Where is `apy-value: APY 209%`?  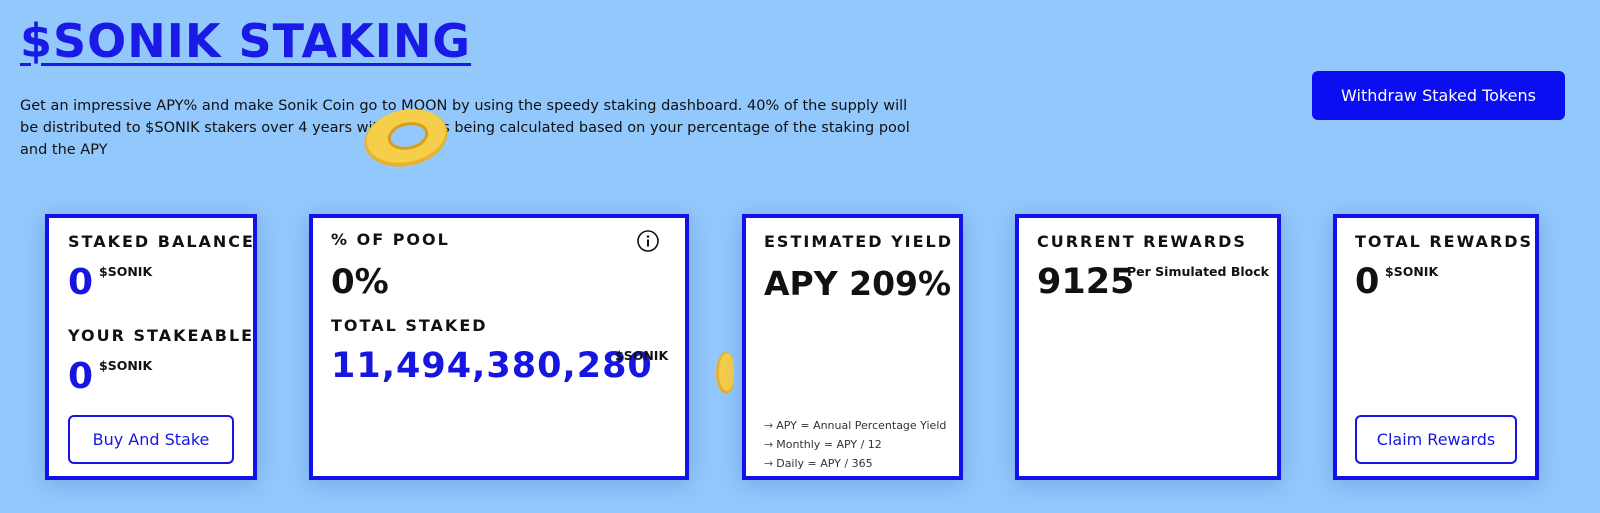 apy-value: APY 209% is located at coordinates (858, 283).